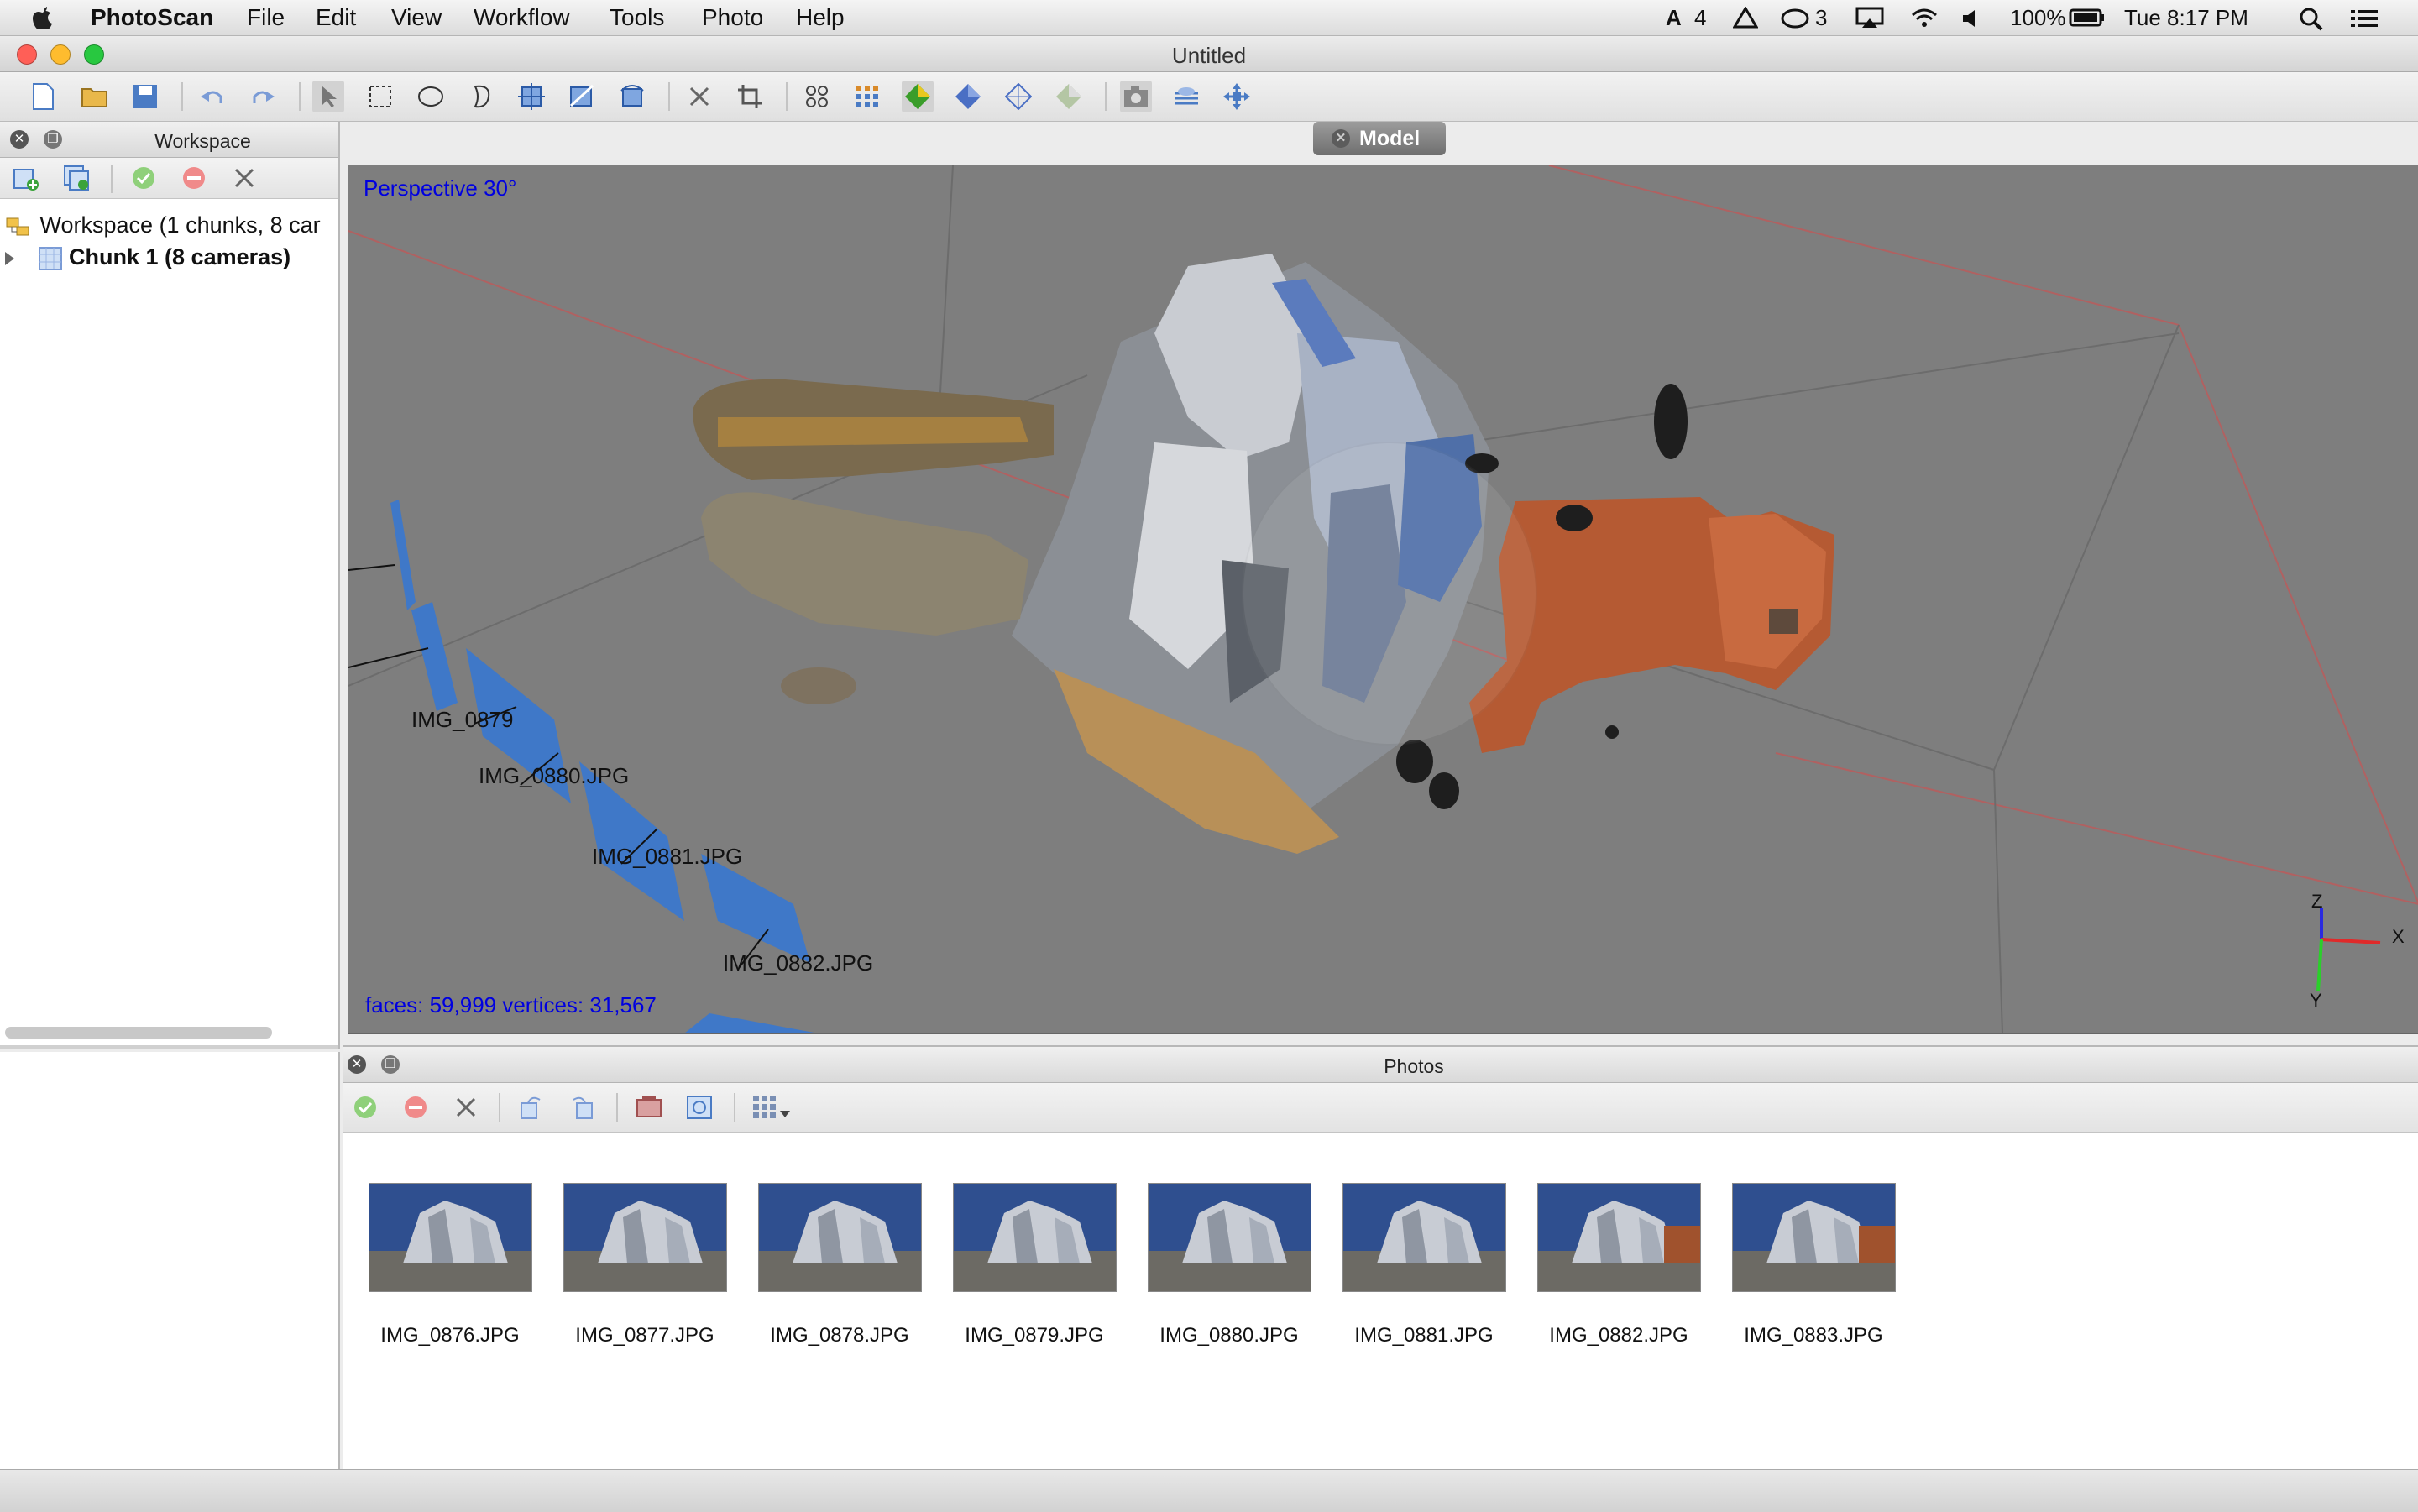 This screenshot has height=1512, width=2418. Describe the element at coordinates (582, 96) in the screenshot. I see `resize-region-icon` at that location.